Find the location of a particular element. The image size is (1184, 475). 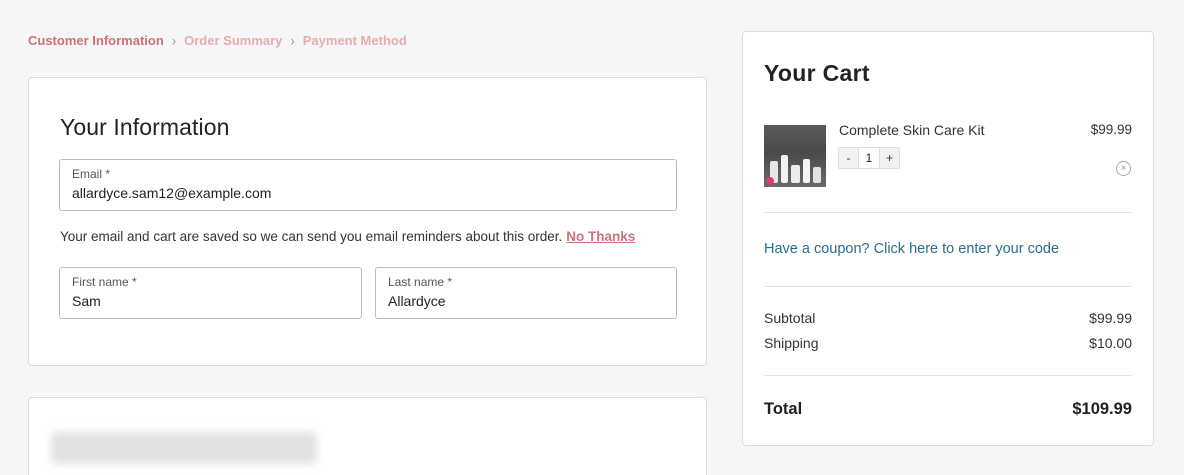

next-section-card is located at coordinates (367, 436).